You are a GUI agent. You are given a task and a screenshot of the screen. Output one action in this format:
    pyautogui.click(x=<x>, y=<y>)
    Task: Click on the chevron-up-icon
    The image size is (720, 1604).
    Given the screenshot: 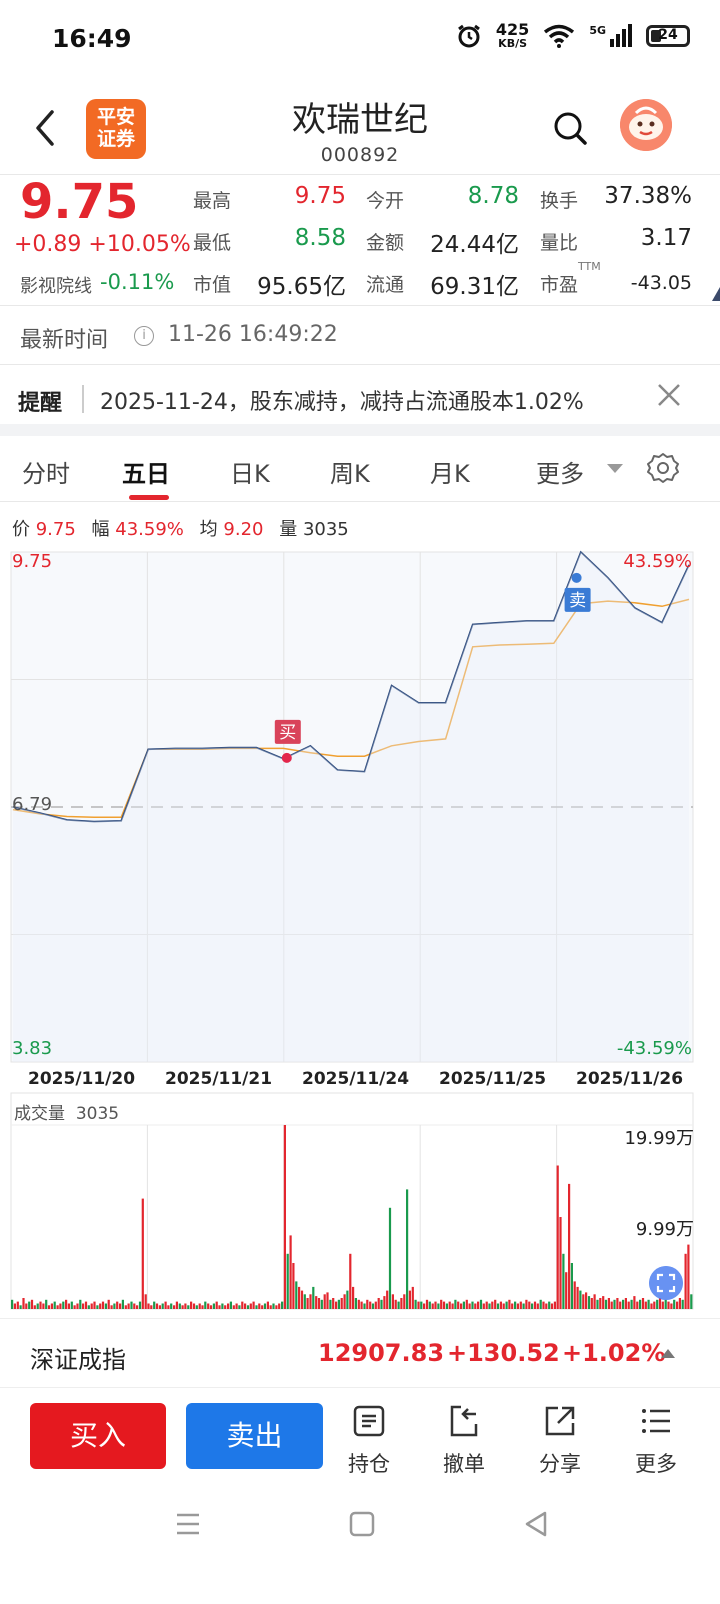 What is the action you would take?
    pyautogui.click(x=668, y=1353)
    